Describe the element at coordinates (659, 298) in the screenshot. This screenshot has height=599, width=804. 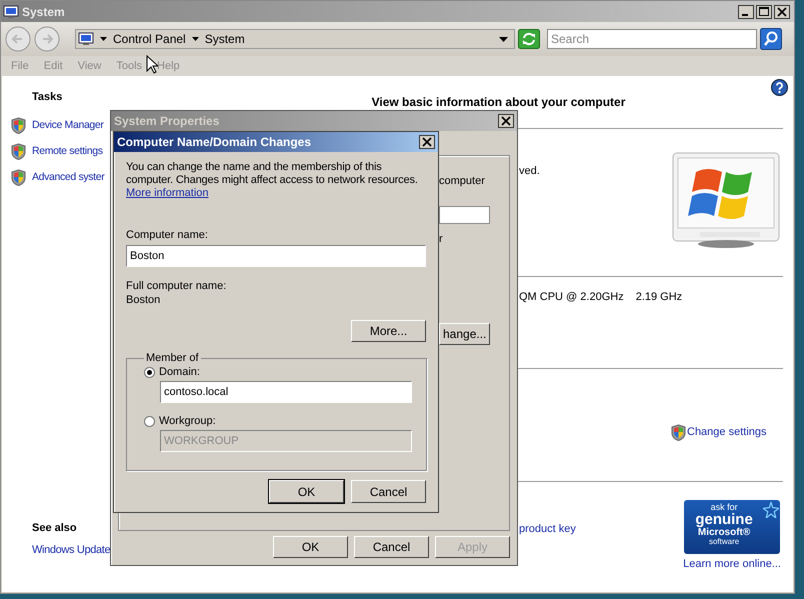
I see `processor-speed: 2.19 GHz` at that location.